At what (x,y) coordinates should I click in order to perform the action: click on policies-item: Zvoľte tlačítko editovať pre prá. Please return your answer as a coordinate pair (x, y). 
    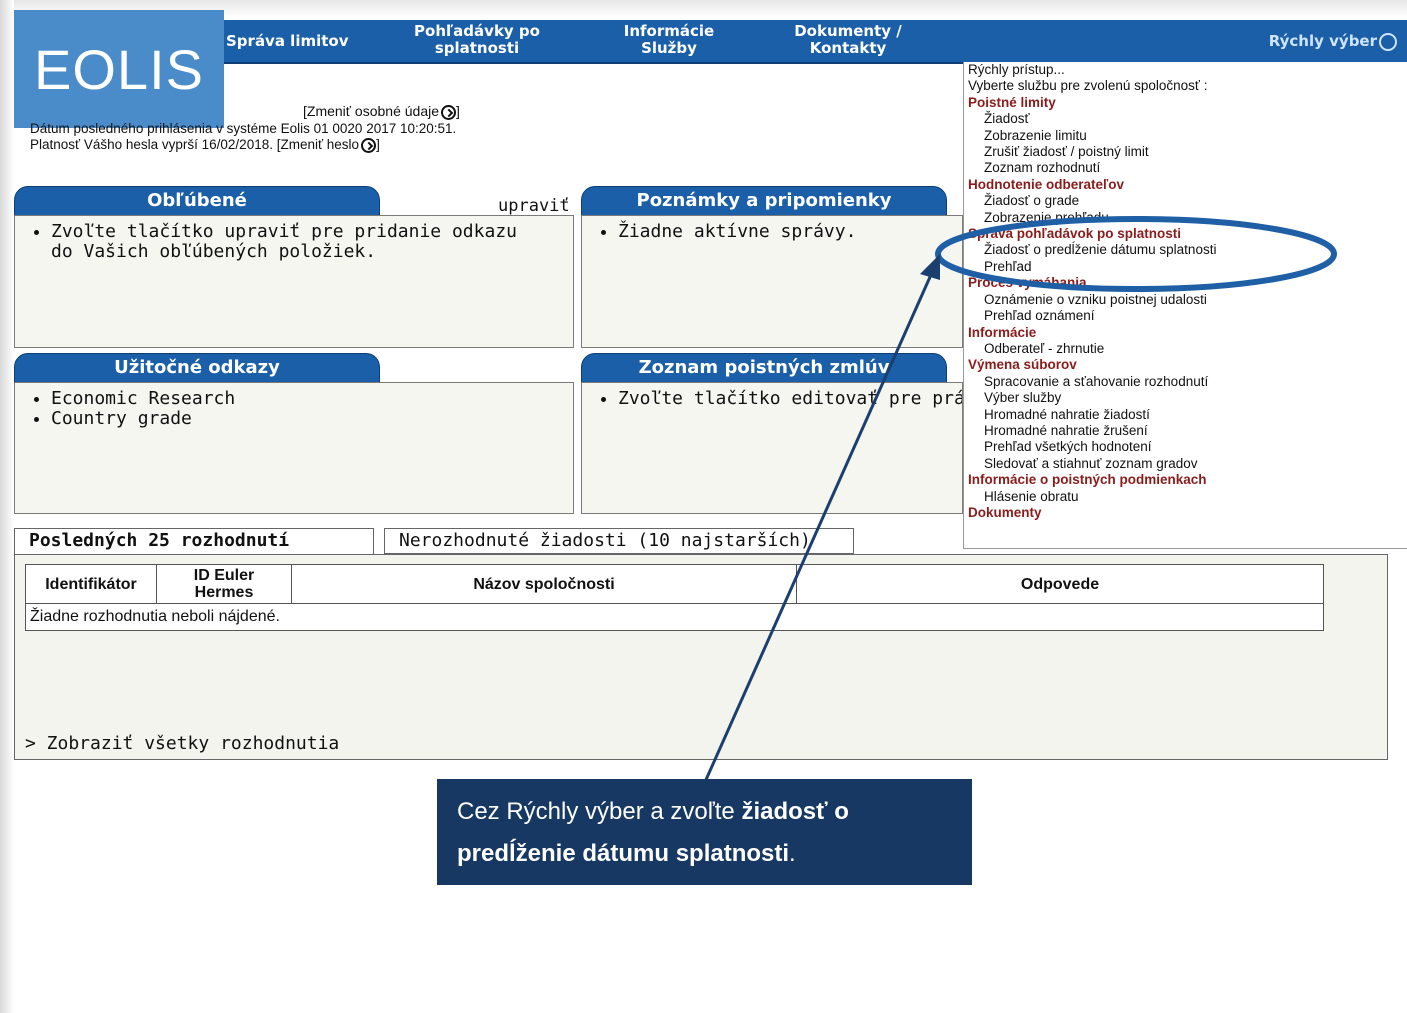
    Looking at the image, I should click on (790, 399).